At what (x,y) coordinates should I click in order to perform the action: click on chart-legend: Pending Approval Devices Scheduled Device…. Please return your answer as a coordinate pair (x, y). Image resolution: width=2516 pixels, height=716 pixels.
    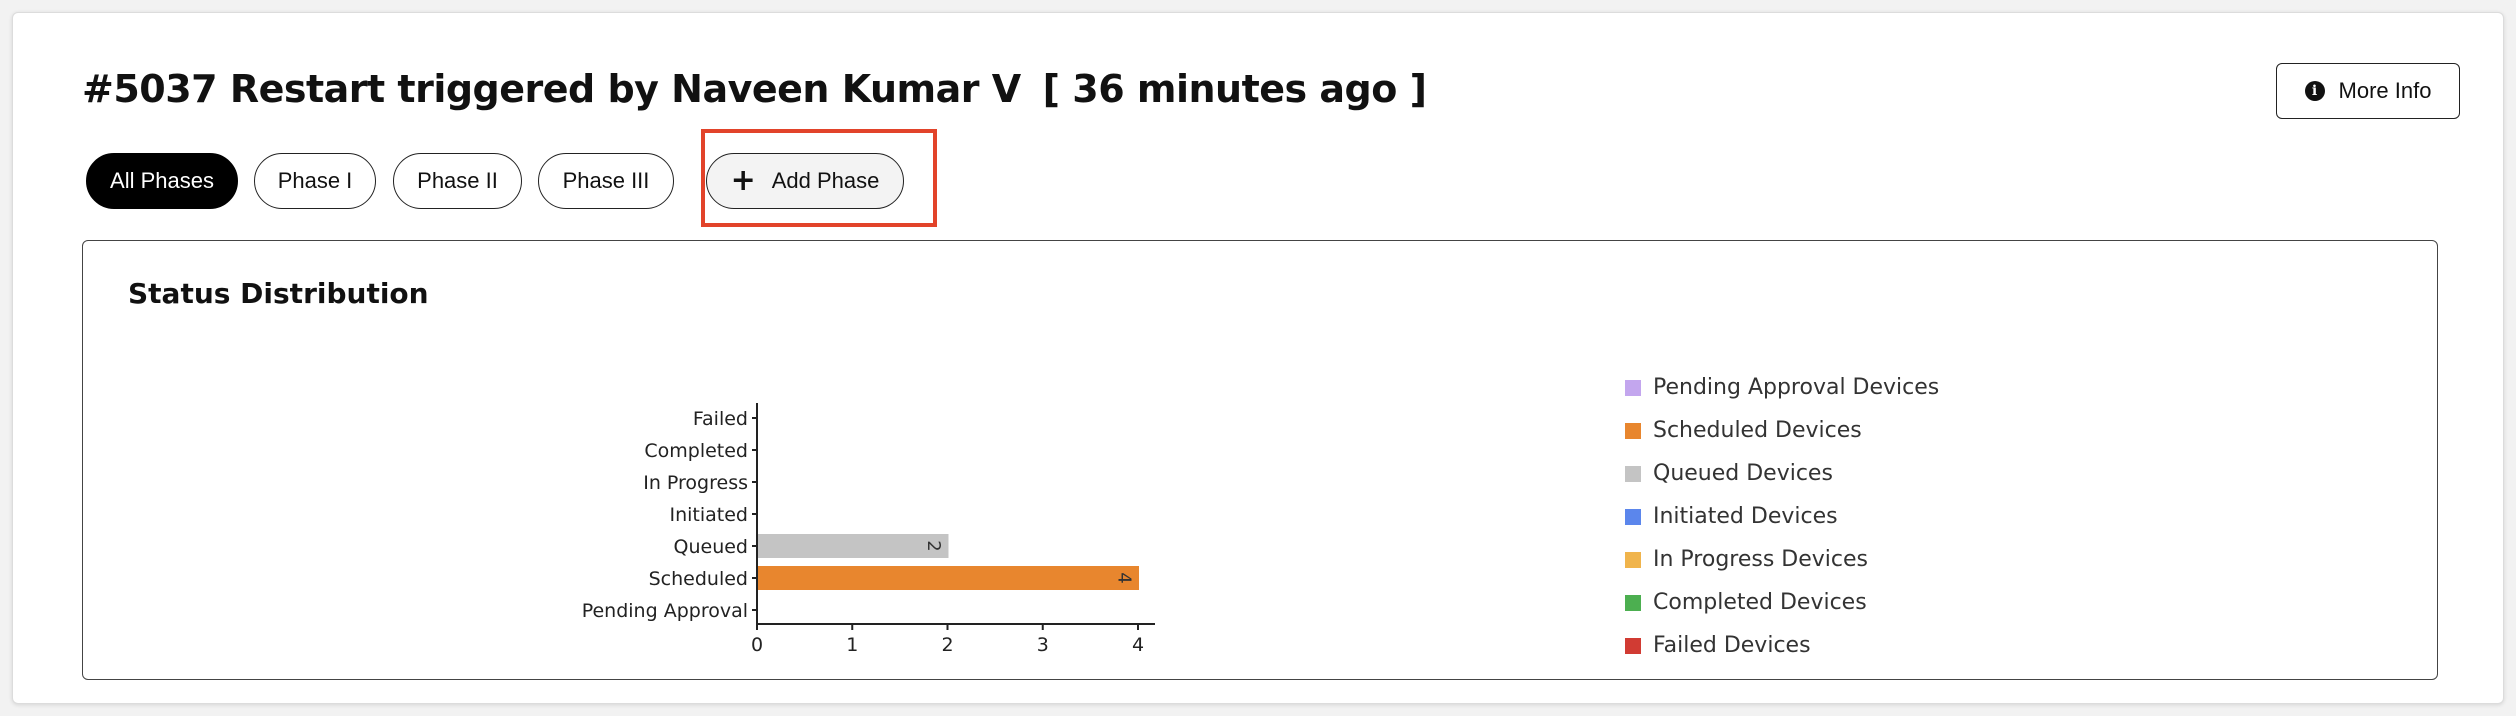
    Looking at the image, I should click on (1782, 516).